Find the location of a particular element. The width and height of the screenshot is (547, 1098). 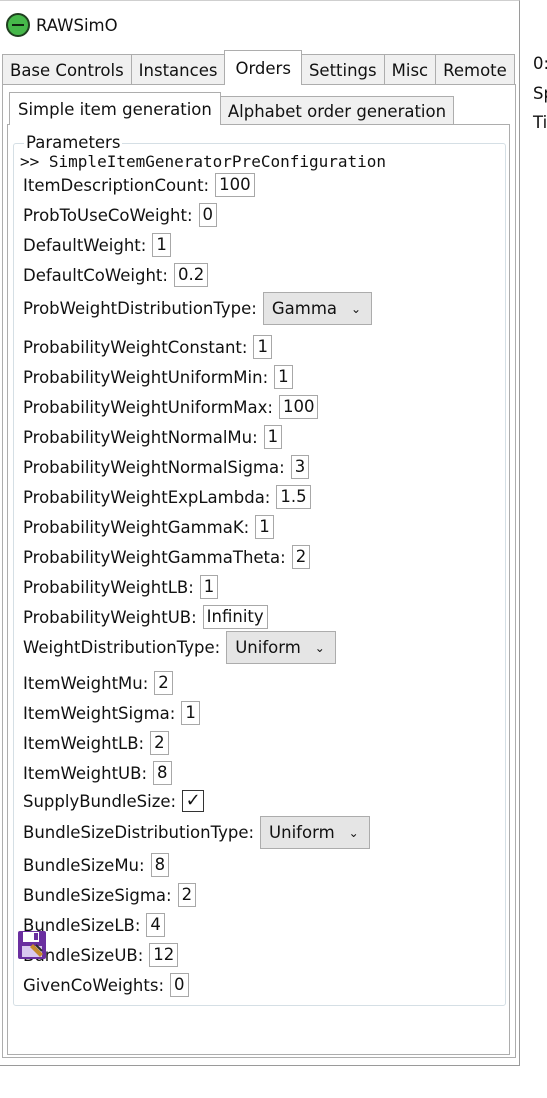

row-probability-weight-constant: ProbabilityWeightConstant: 1 is located at coordinates (147, 347).